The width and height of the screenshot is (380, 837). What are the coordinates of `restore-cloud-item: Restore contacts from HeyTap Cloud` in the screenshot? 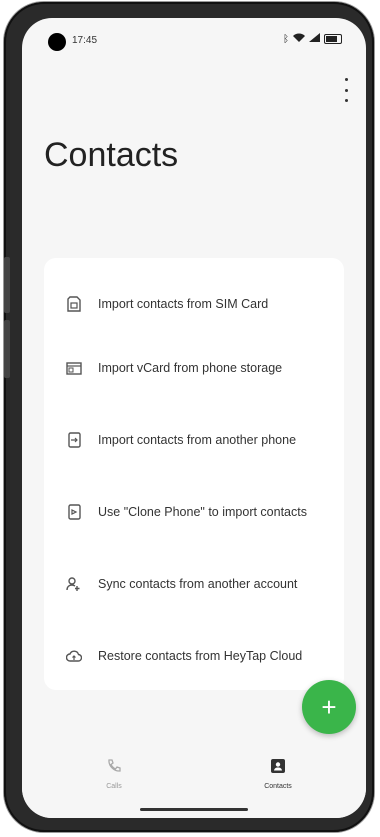 It's located at (194, 656).